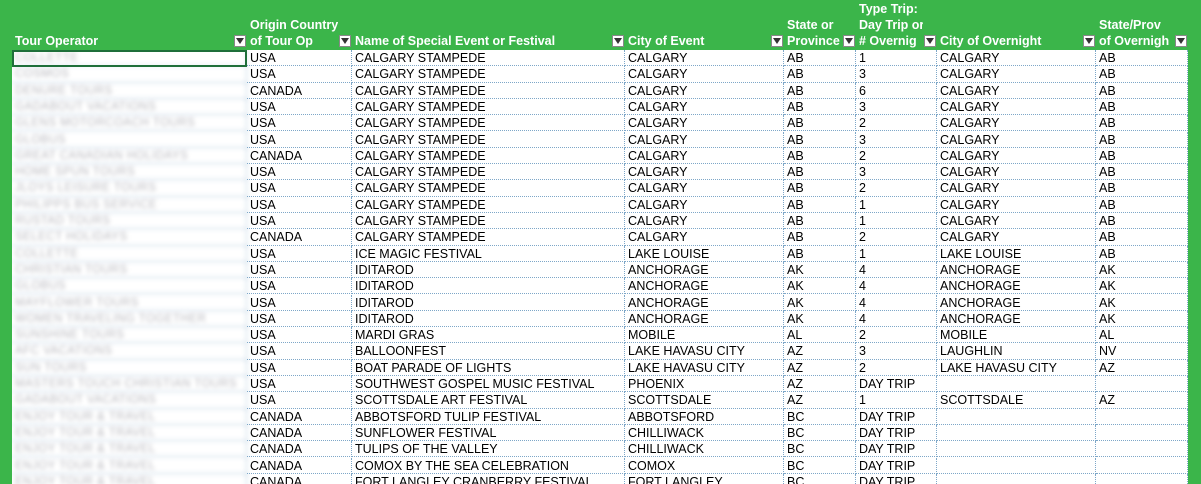  I want to click on cell-tour-operator: SUN TOURS, so click(129, 367).